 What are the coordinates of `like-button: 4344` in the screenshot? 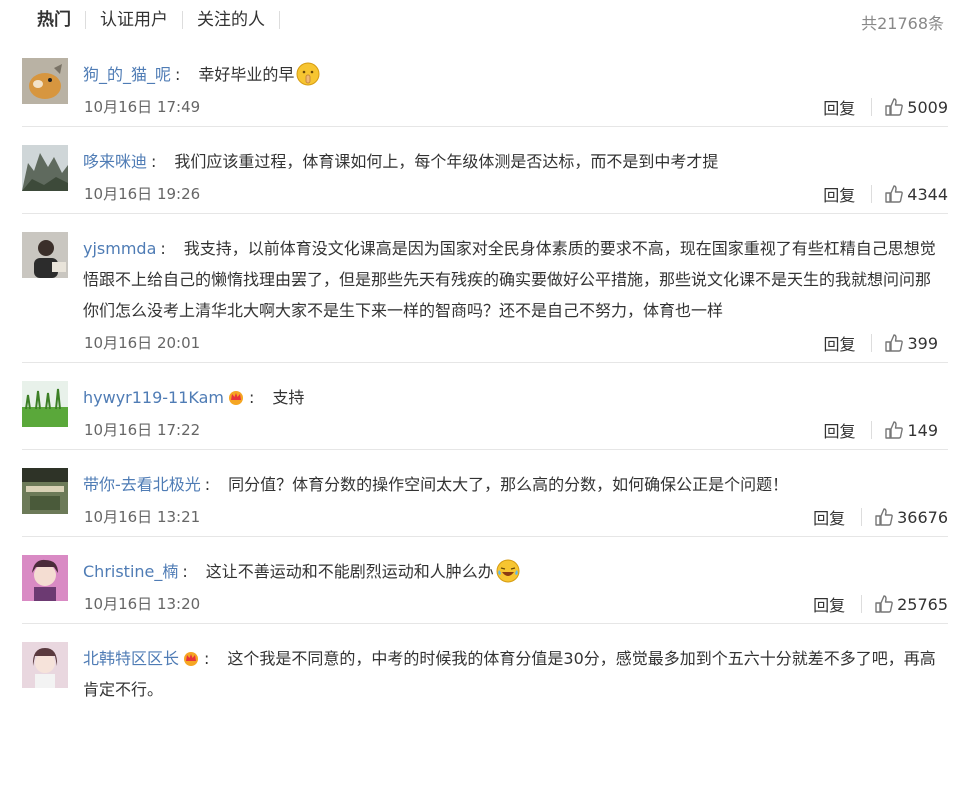 It's located at (916, 194).